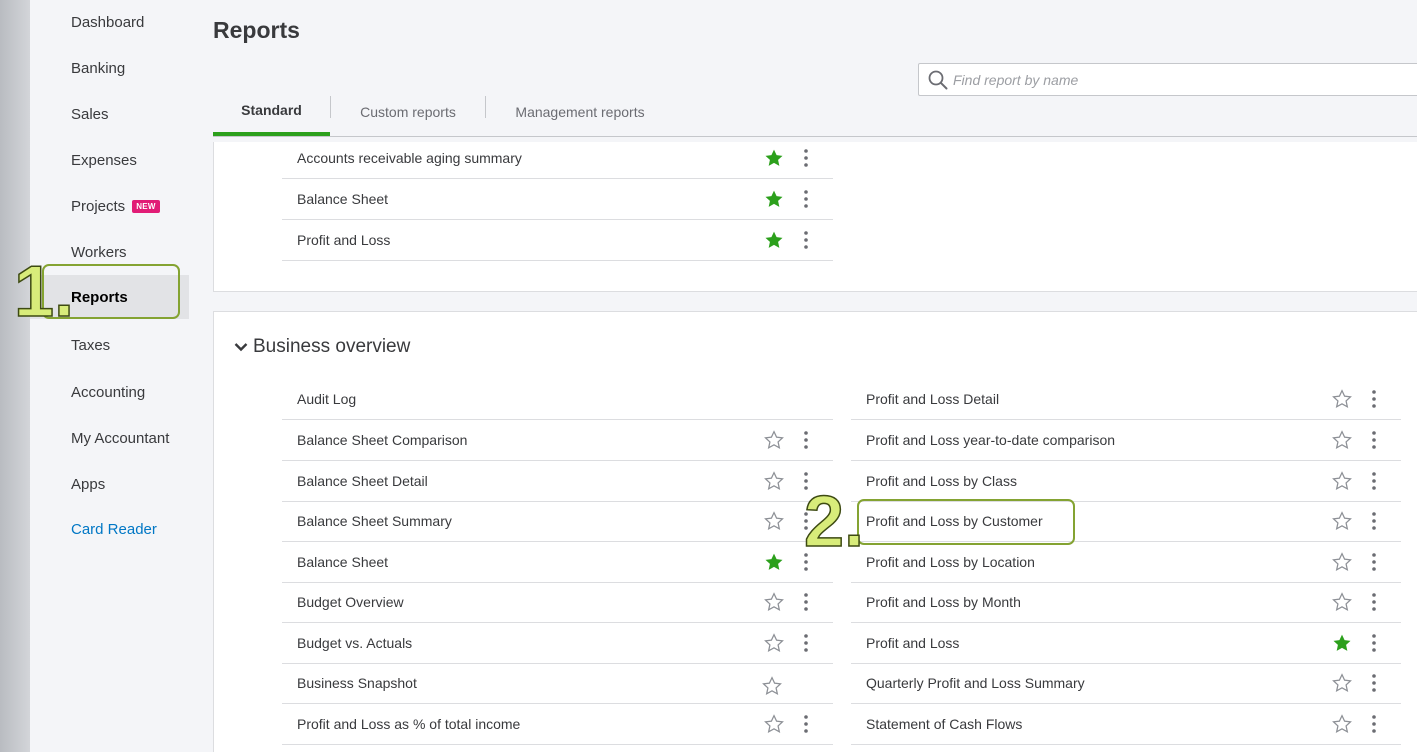  I want to click on section-toggle: Business overview, so click(322, 347).